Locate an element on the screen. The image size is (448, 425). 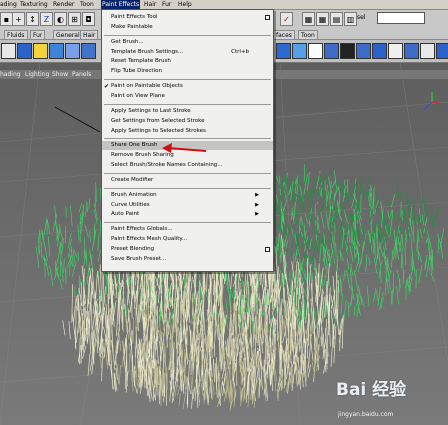
menu-item-auto-paint: Auto Paint ▶ is located at coordinates (187, 214).